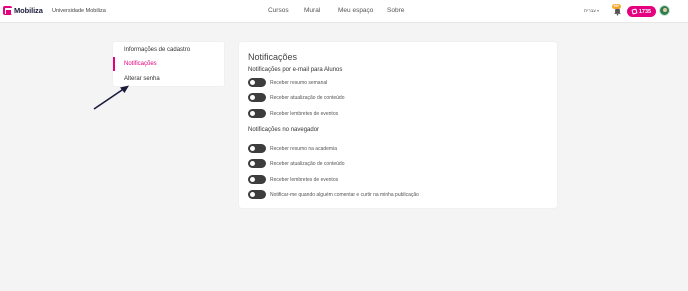 The image size is (688, 291). I want to click on nav-item-cursos: Cursos, so click(278, 10).